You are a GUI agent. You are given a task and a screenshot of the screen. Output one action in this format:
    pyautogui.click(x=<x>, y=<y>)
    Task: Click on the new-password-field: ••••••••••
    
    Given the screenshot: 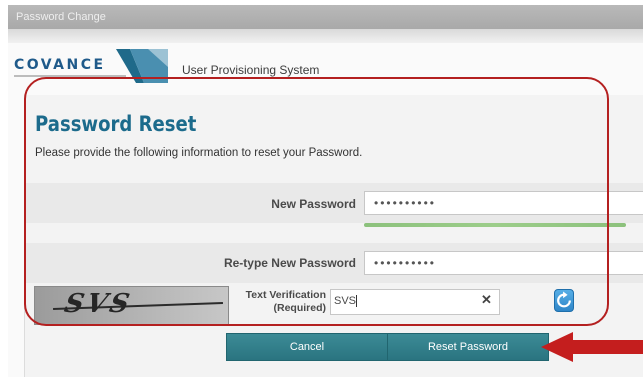 What is the action you would take?
    pyautogui.click(x=503, y=203)
    